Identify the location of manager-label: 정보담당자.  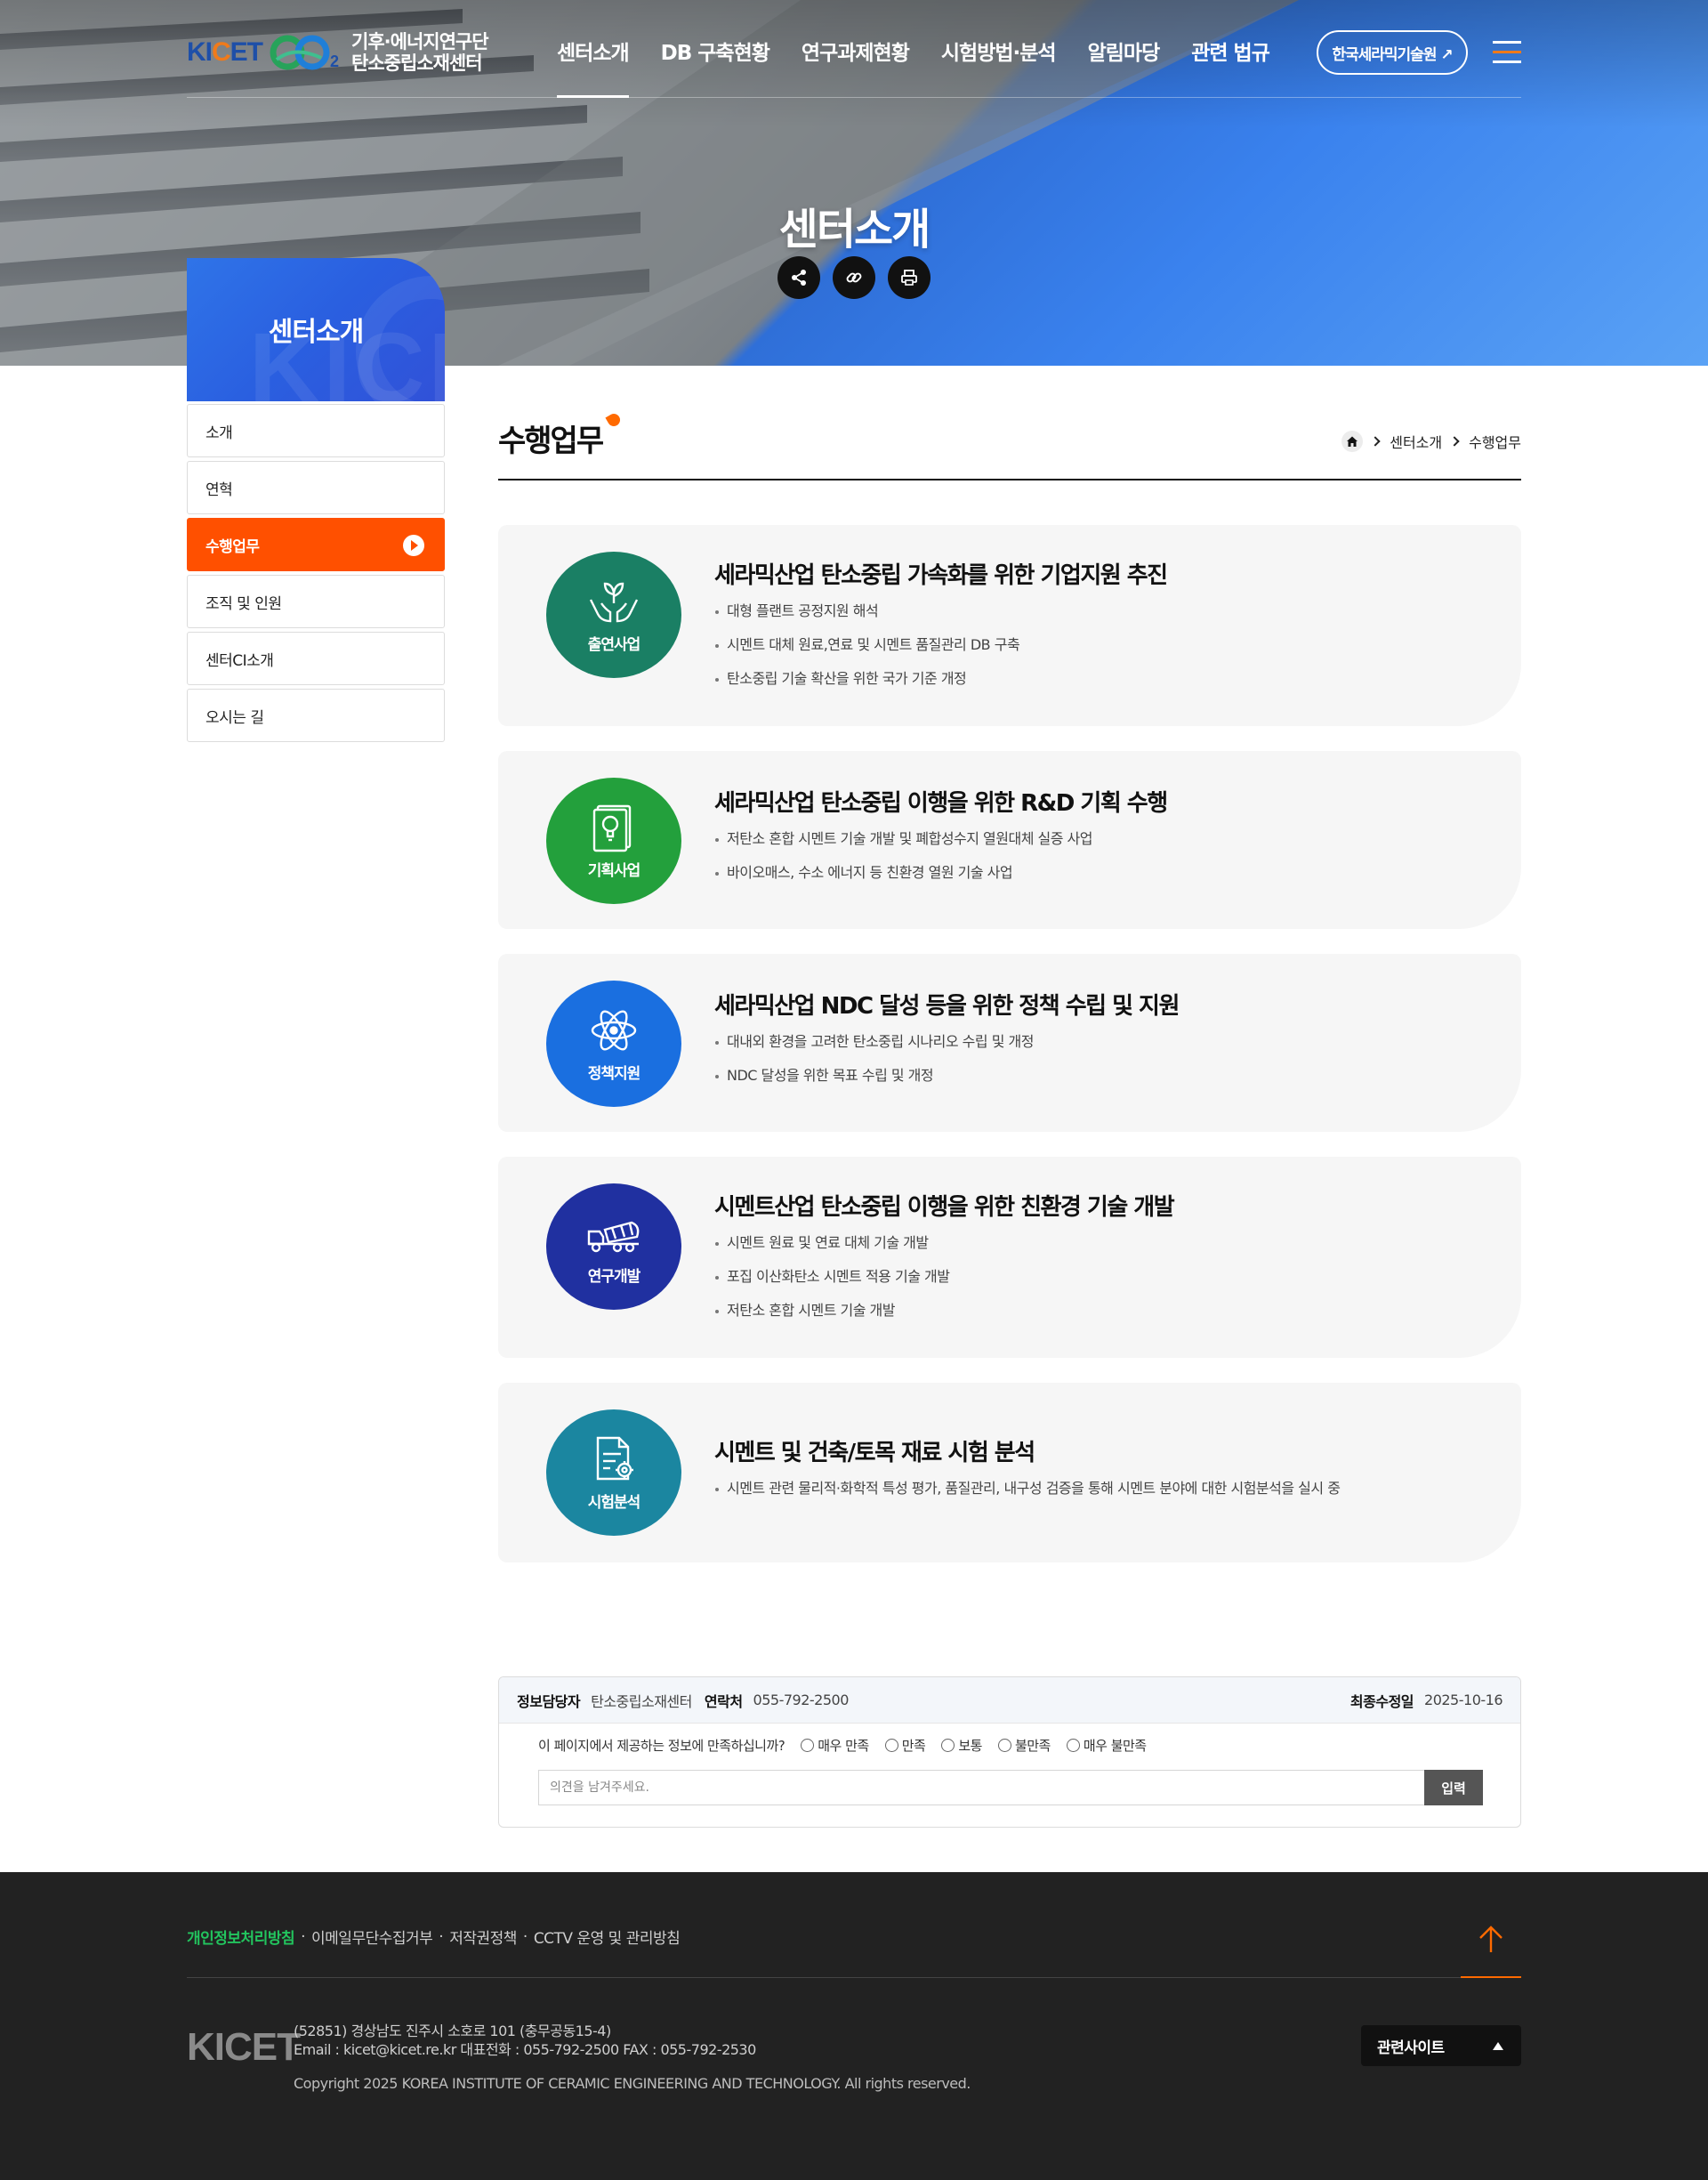
(549, 1701).